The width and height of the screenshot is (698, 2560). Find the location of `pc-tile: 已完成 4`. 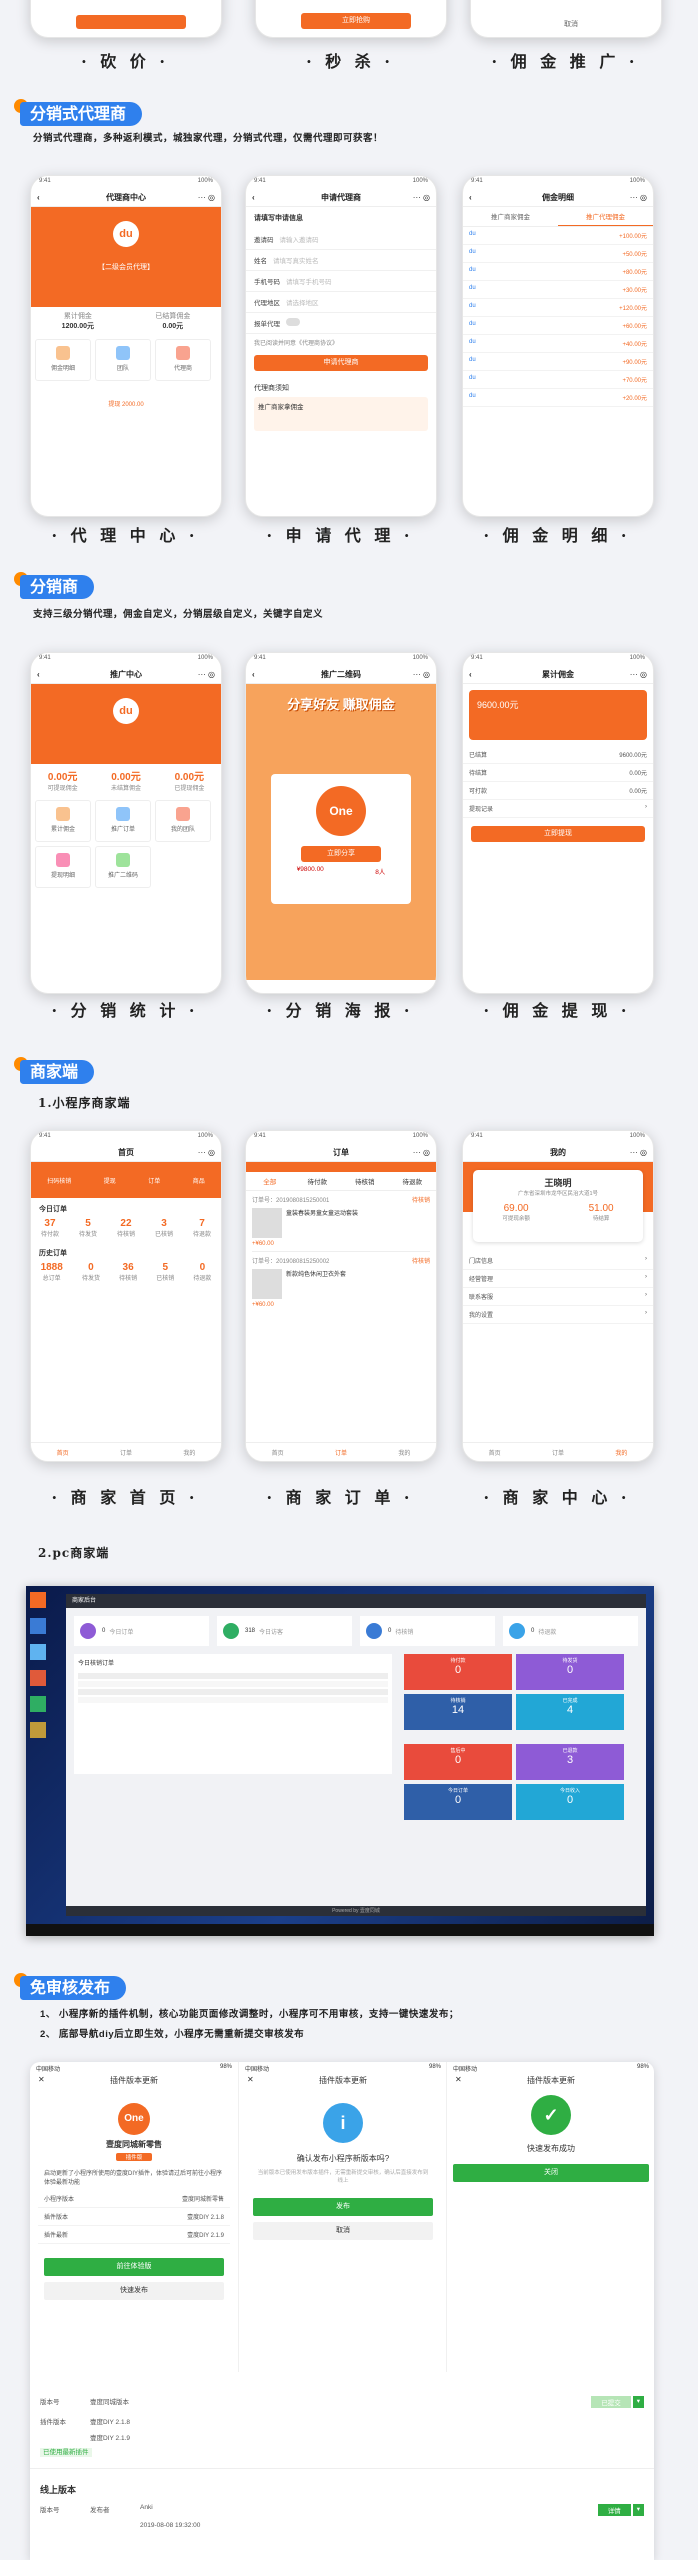

pc-tile: 已完成 4 is located at coordinates (570, 1712).